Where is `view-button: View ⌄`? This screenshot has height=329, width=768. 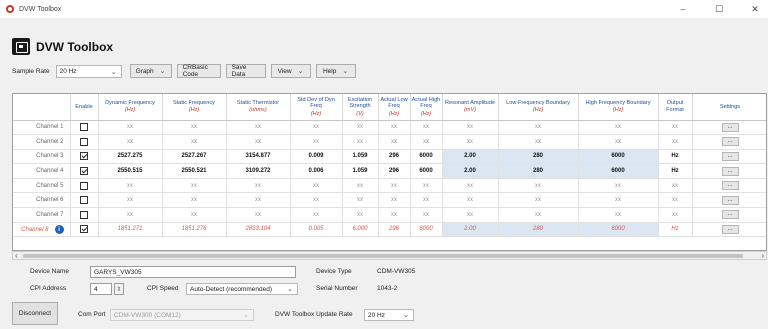 view-button: View ⌄ is located at coordinates (290, 71).